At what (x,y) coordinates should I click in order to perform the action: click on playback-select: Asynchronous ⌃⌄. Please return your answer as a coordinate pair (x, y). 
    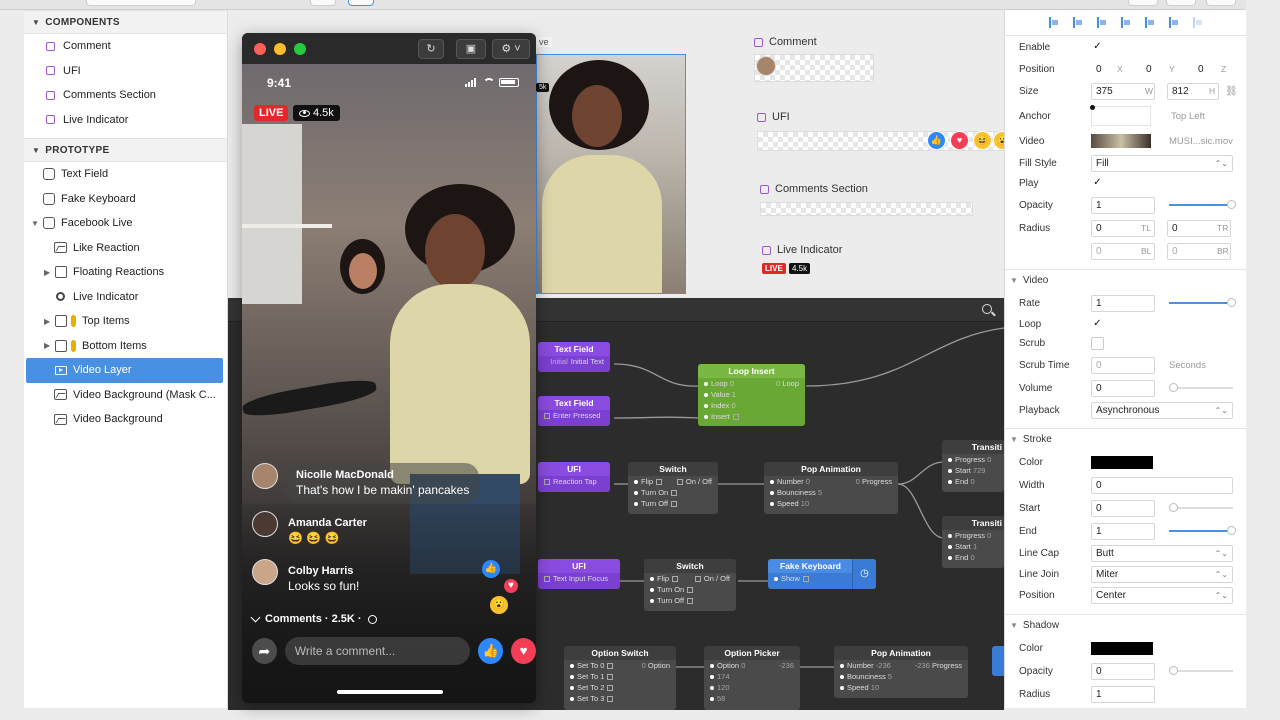
    Looking at the image, I should click on (1162, 410).